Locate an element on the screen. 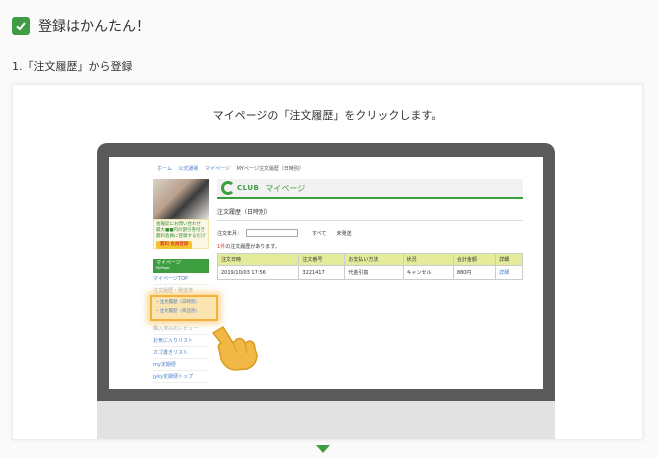 The width and height of the screenshot is (657, 457). sidebar-item-reviews: 購入済みのレビュー is located at coordinates (181, 329).